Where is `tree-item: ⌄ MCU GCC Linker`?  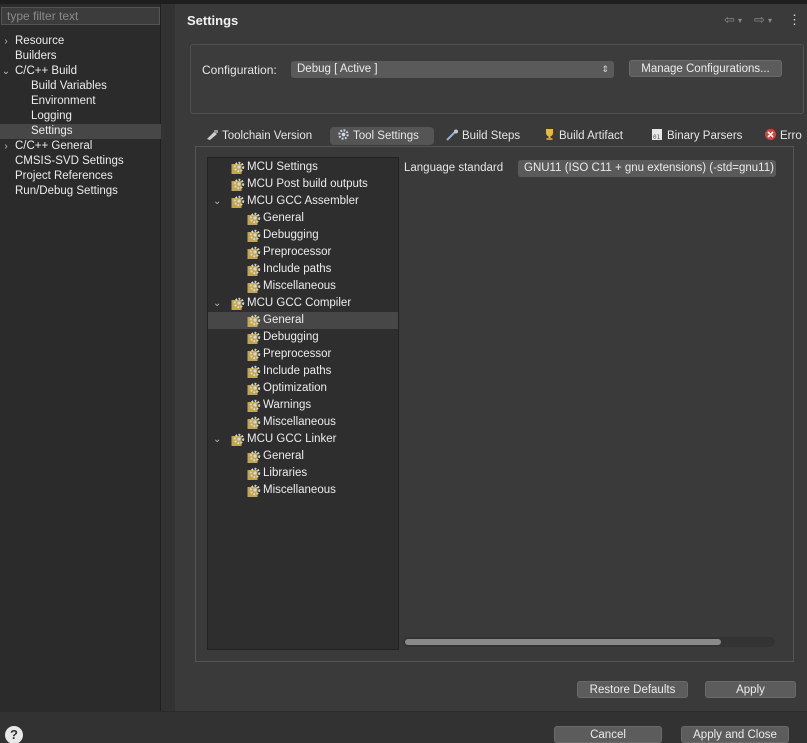 tree-item: ⌄ MCU GCC Linker is located at coordinates (303, 439).